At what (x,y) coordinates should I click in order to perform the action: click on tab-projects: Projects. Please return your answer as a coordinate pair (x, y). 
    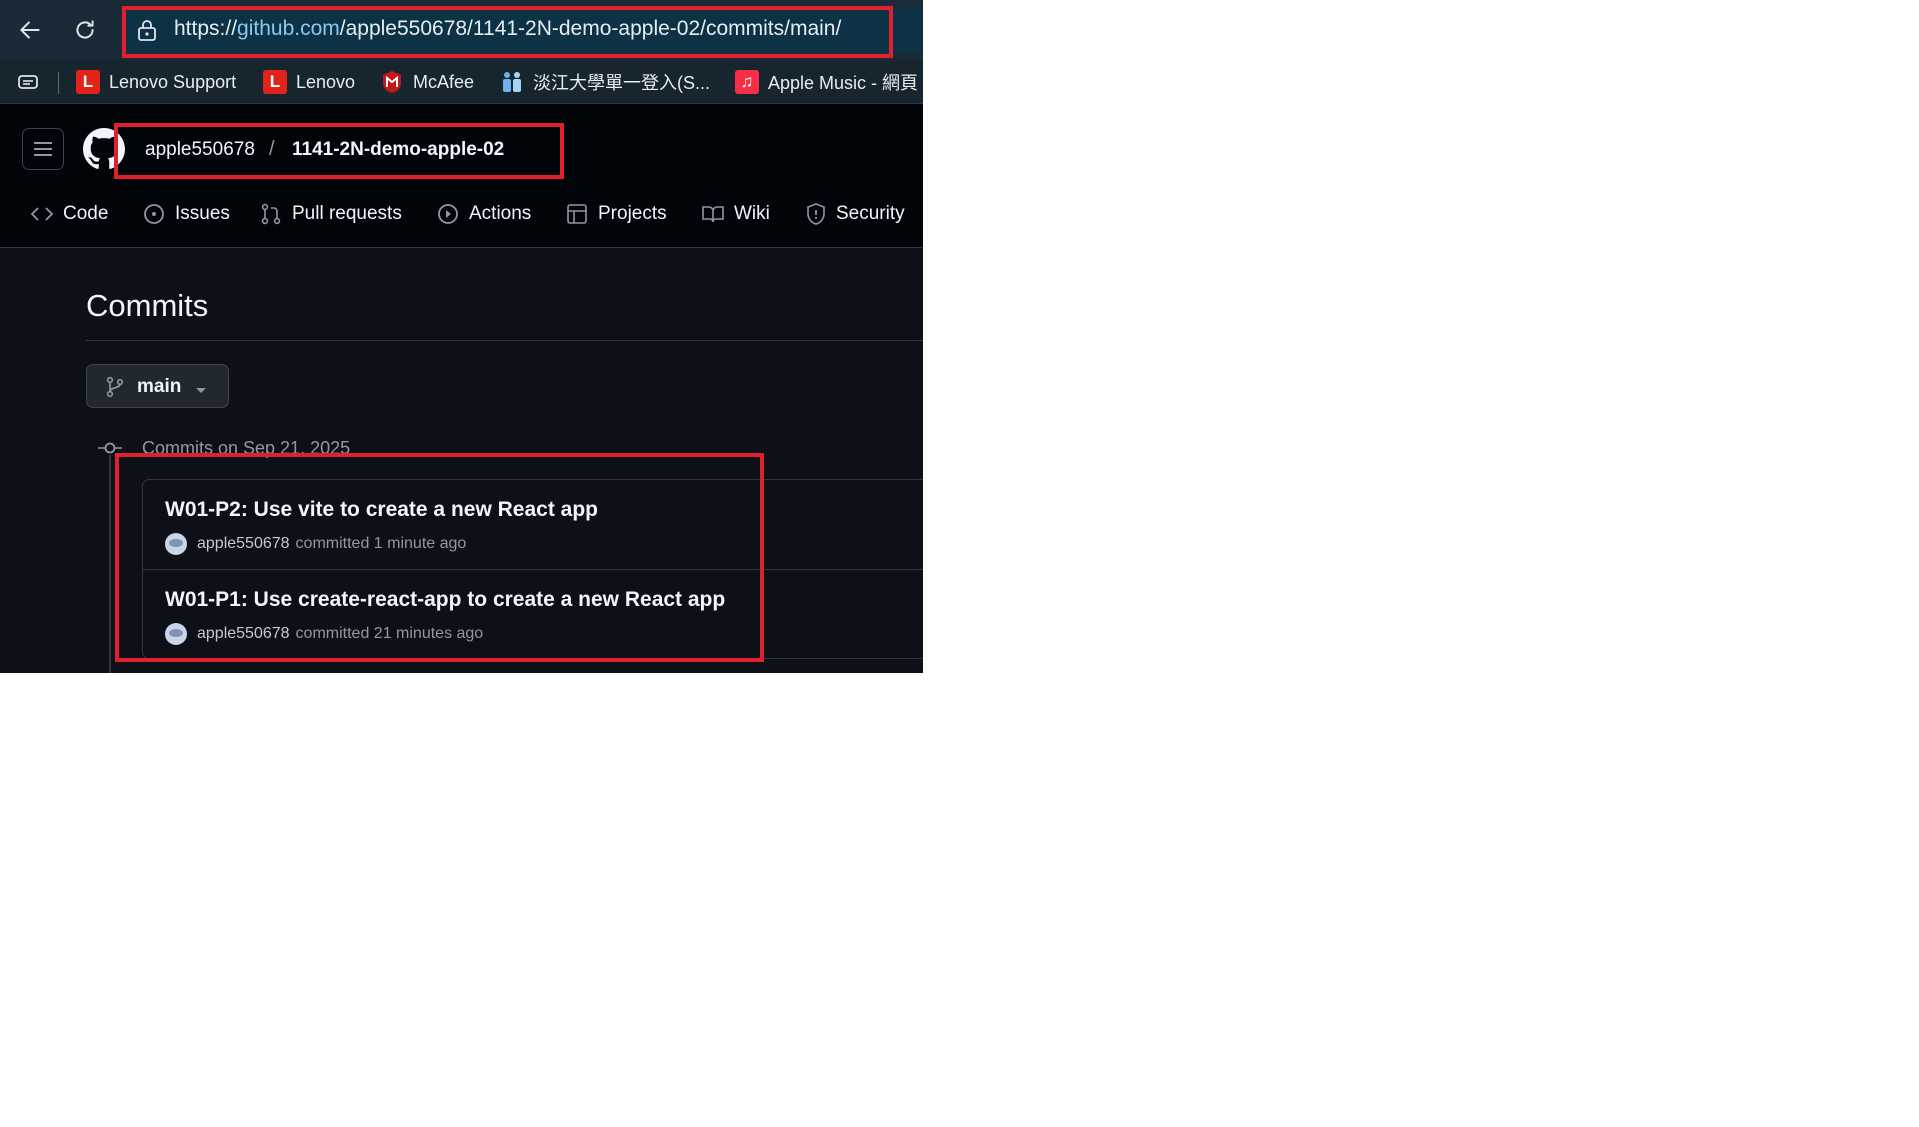
    Looking at the image, I should click on (616, 214).